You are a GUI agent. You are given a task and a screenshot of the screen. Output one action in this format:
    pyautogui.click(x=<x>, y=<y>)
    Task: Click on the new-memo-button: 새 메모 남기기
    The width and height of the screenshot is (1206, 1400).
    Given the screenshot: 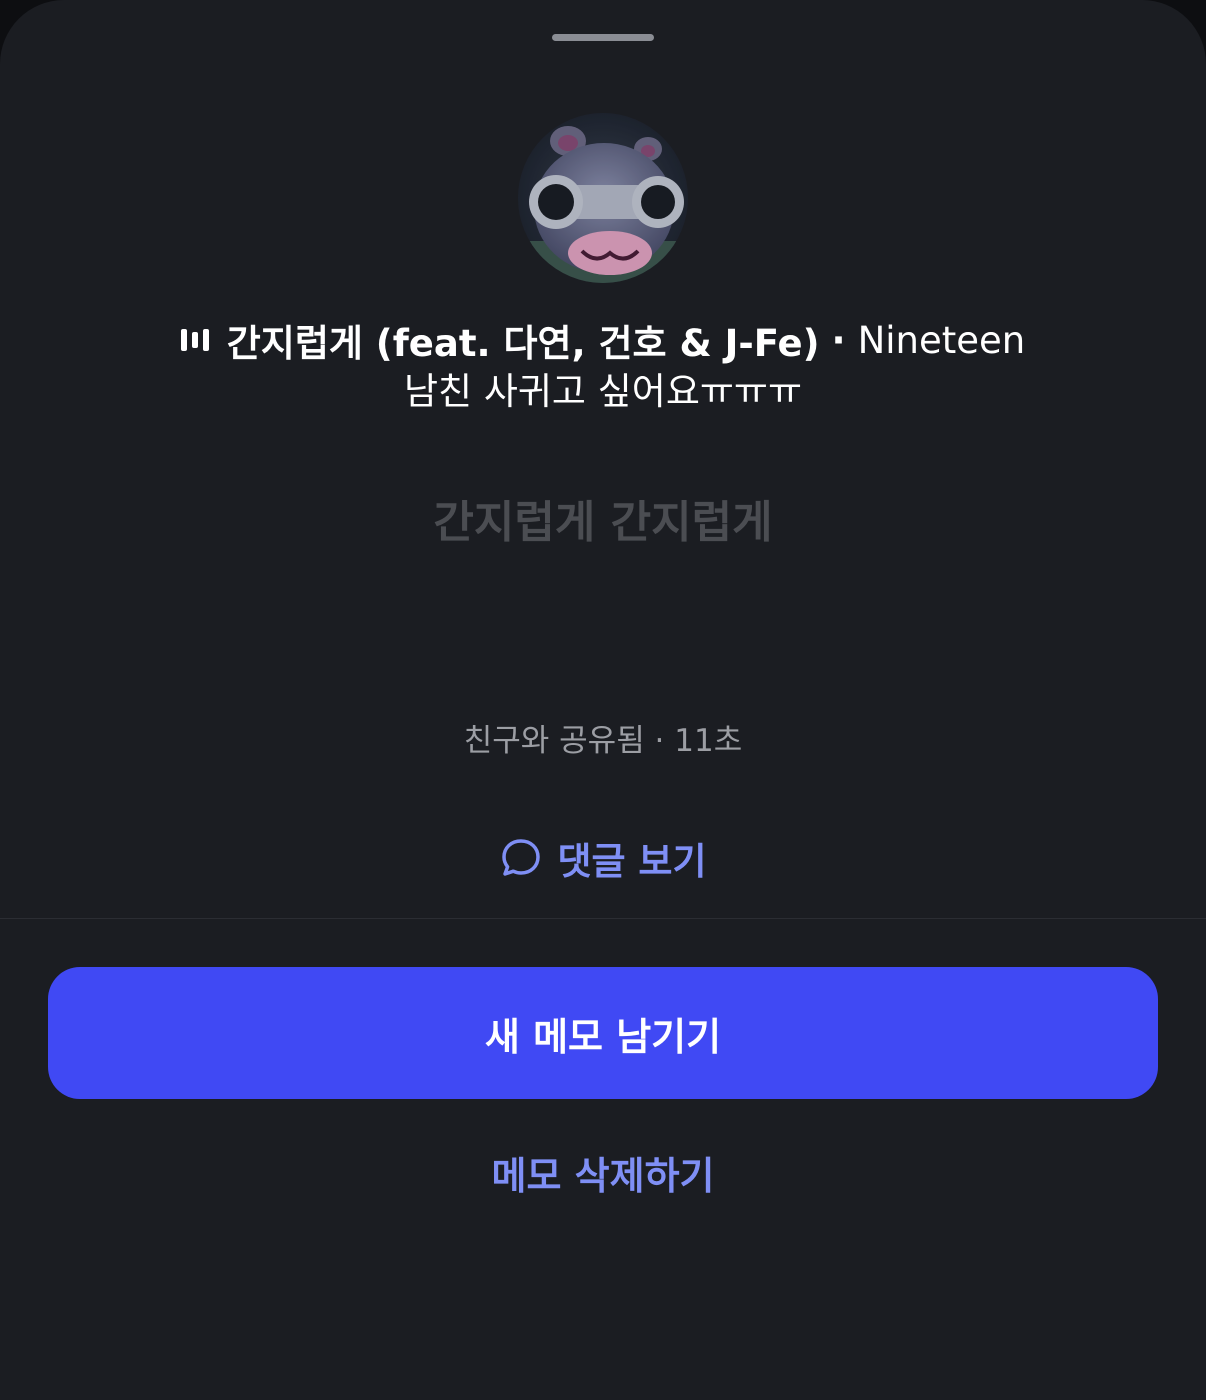 What is the action you would take?
    pyautogui.click(x=603, y=1033)
    